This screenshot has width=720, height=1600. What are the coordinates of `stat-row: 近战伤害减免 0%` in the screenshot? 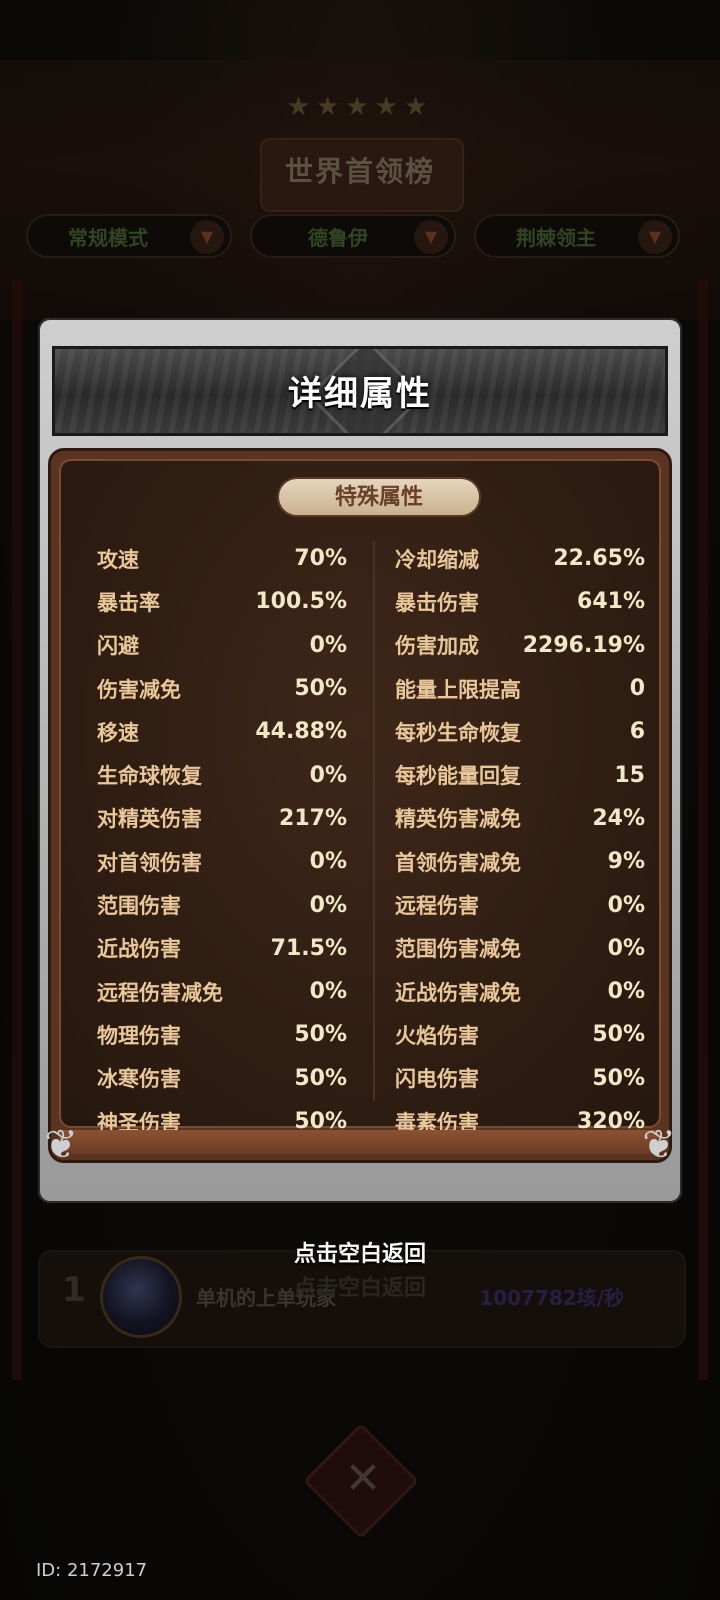 It's located at (520, 991).